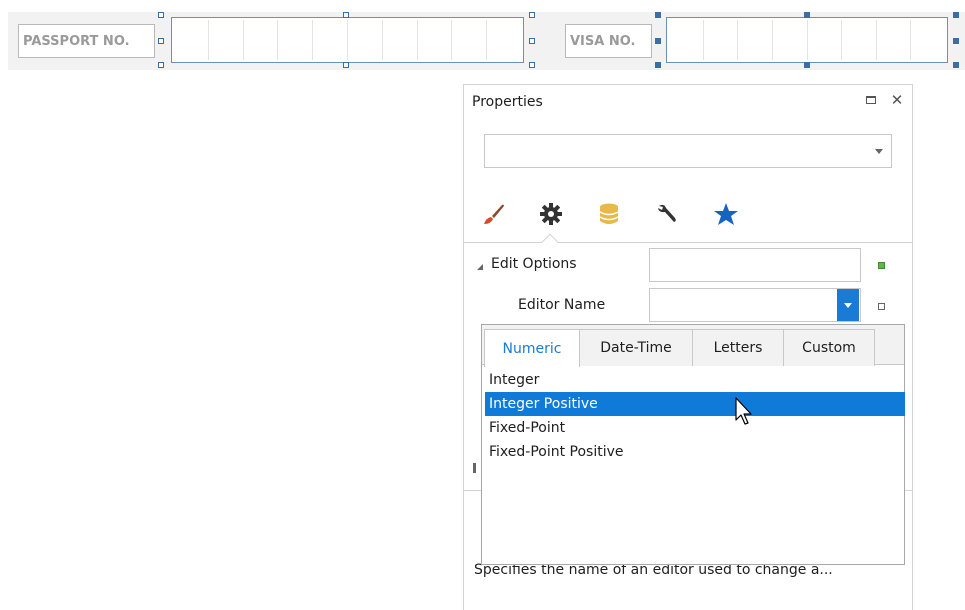  Describe the element at coordinates (695, 428) in the screenshot. I see `list-item: Fixed-Point` at that location.